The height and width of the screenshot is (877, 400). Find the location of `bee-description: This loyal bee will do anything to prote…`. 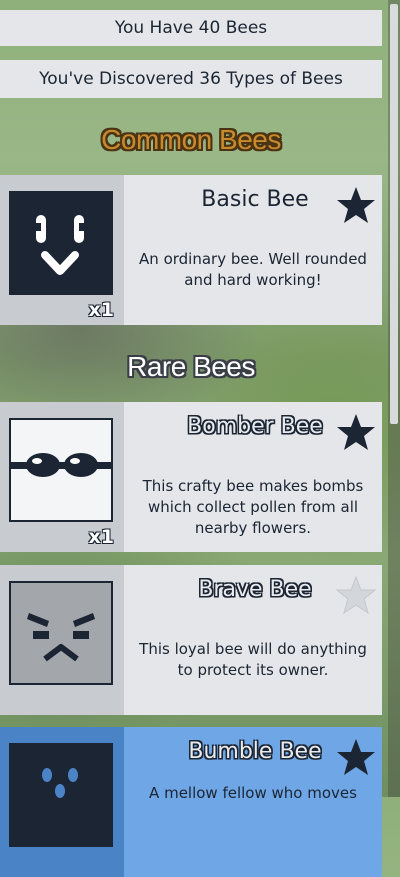

bee-description: This loyal bee will do anything to prote… is located at coordinates (253, 659).